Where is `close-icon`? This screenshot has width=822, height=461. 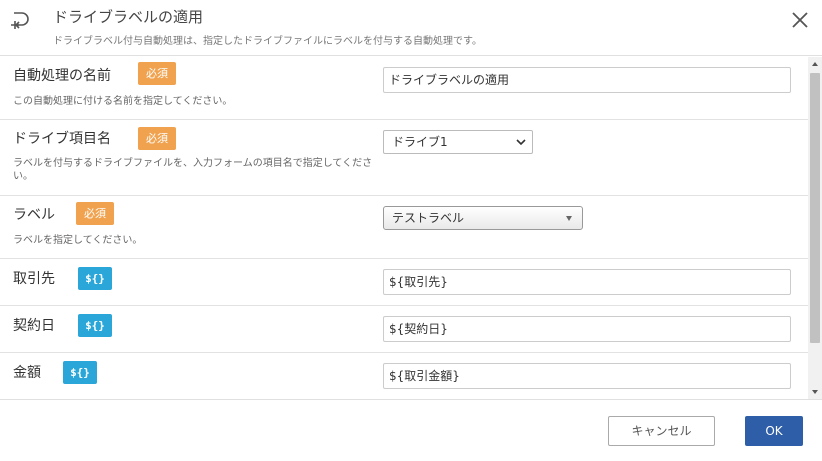 close-icon is located at coordinates (800, 20).